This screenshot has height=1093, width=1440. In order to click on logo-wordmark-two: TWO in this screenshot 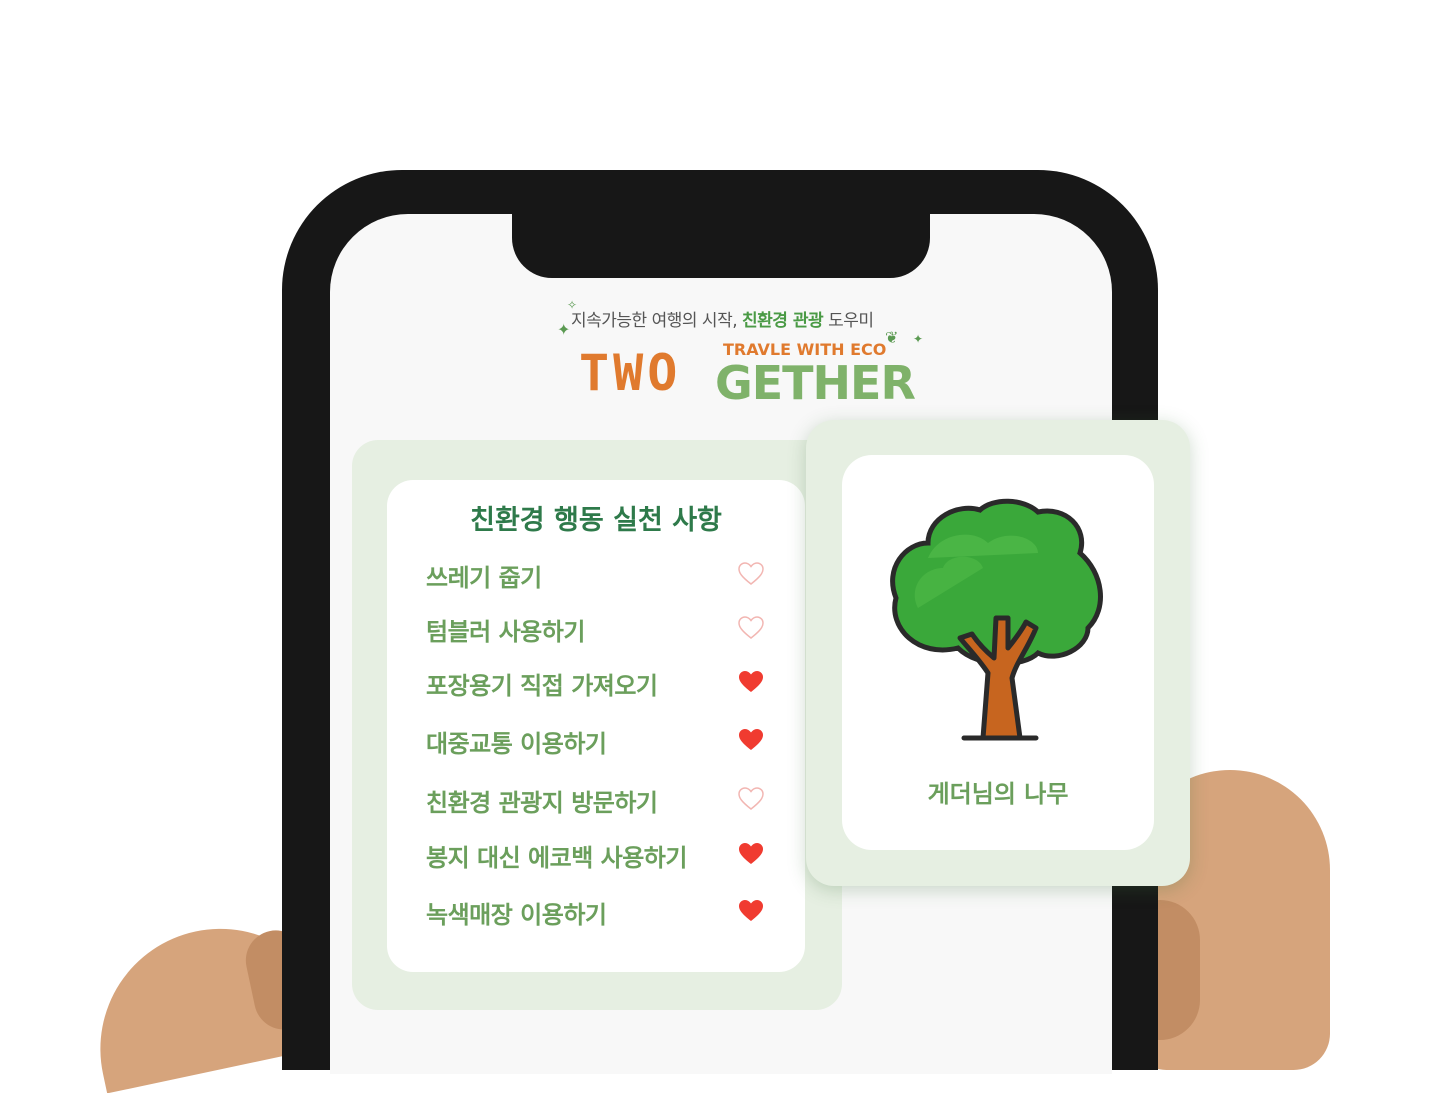, I will do `click(630, 373)`.